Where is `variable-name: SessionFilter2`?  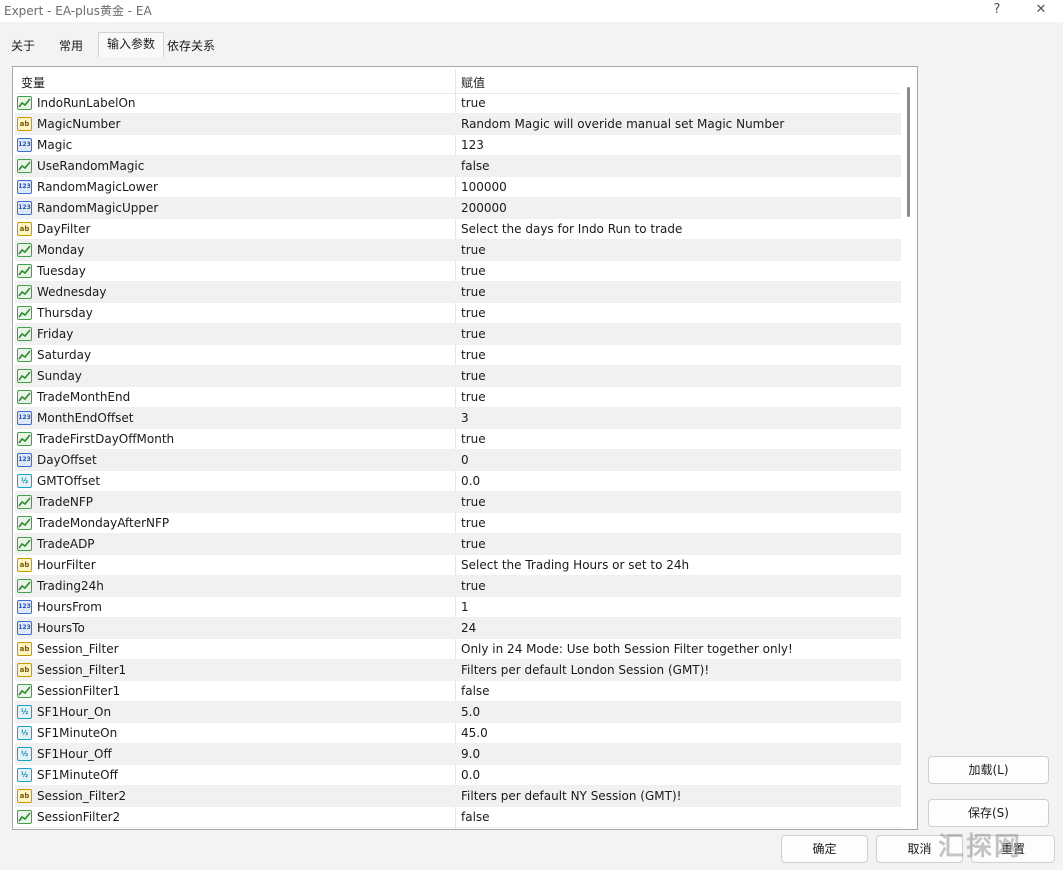
variable-name: SessionFilter2 is located at coordinates (79, 817).